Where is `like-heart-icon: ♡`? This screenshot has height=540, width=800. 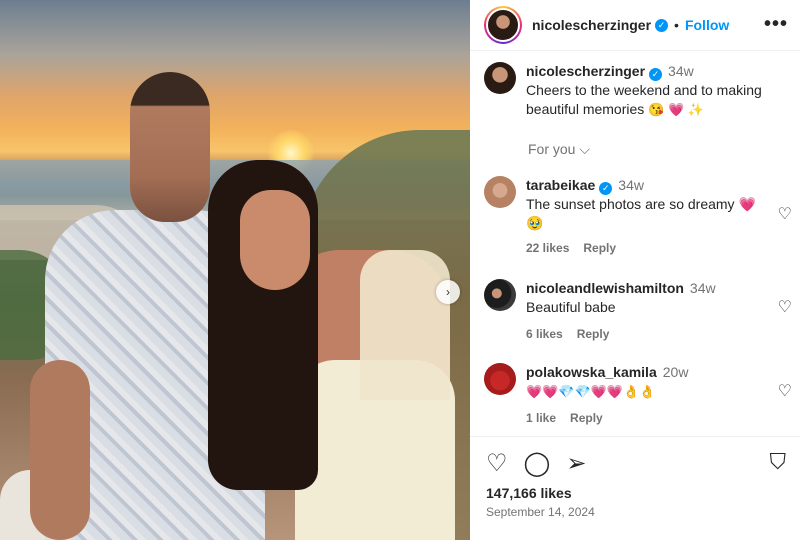
like-heart-icon: ♡ is located at coordinates (497, 463).